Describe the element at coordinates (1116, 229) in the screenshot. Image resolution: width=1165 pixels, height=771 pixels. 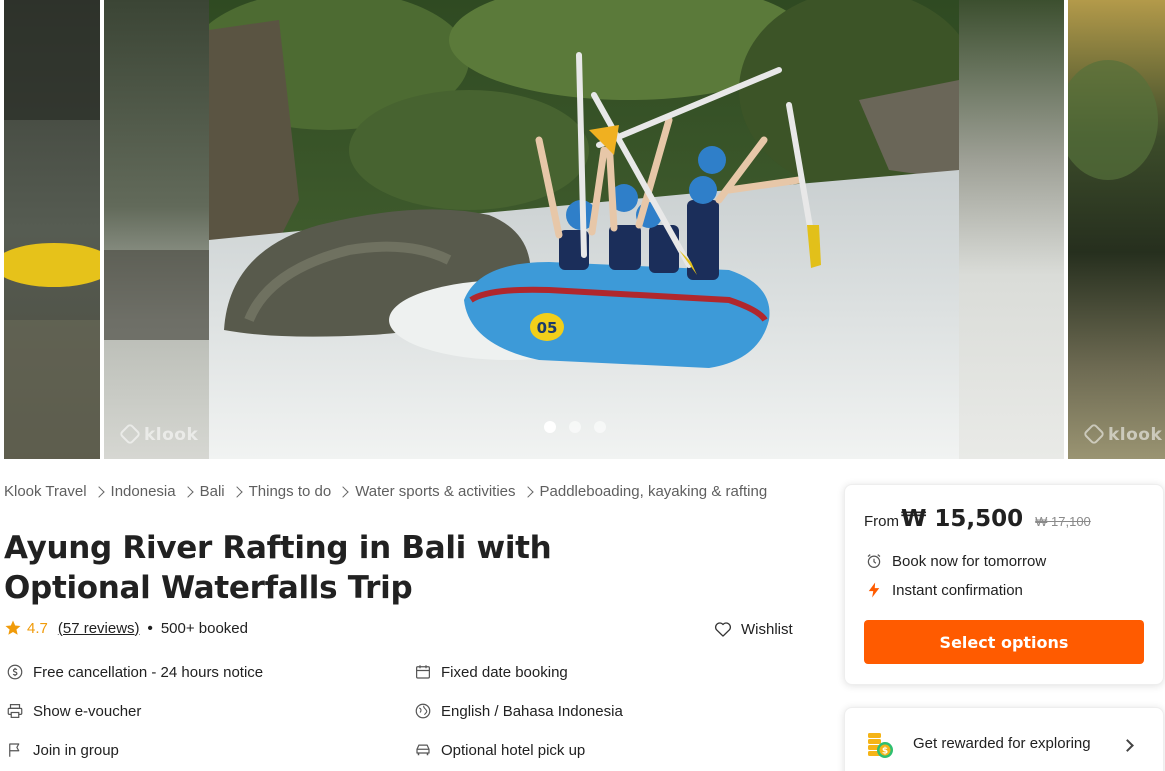
I see `gallery-next-slide: klook` at that location.